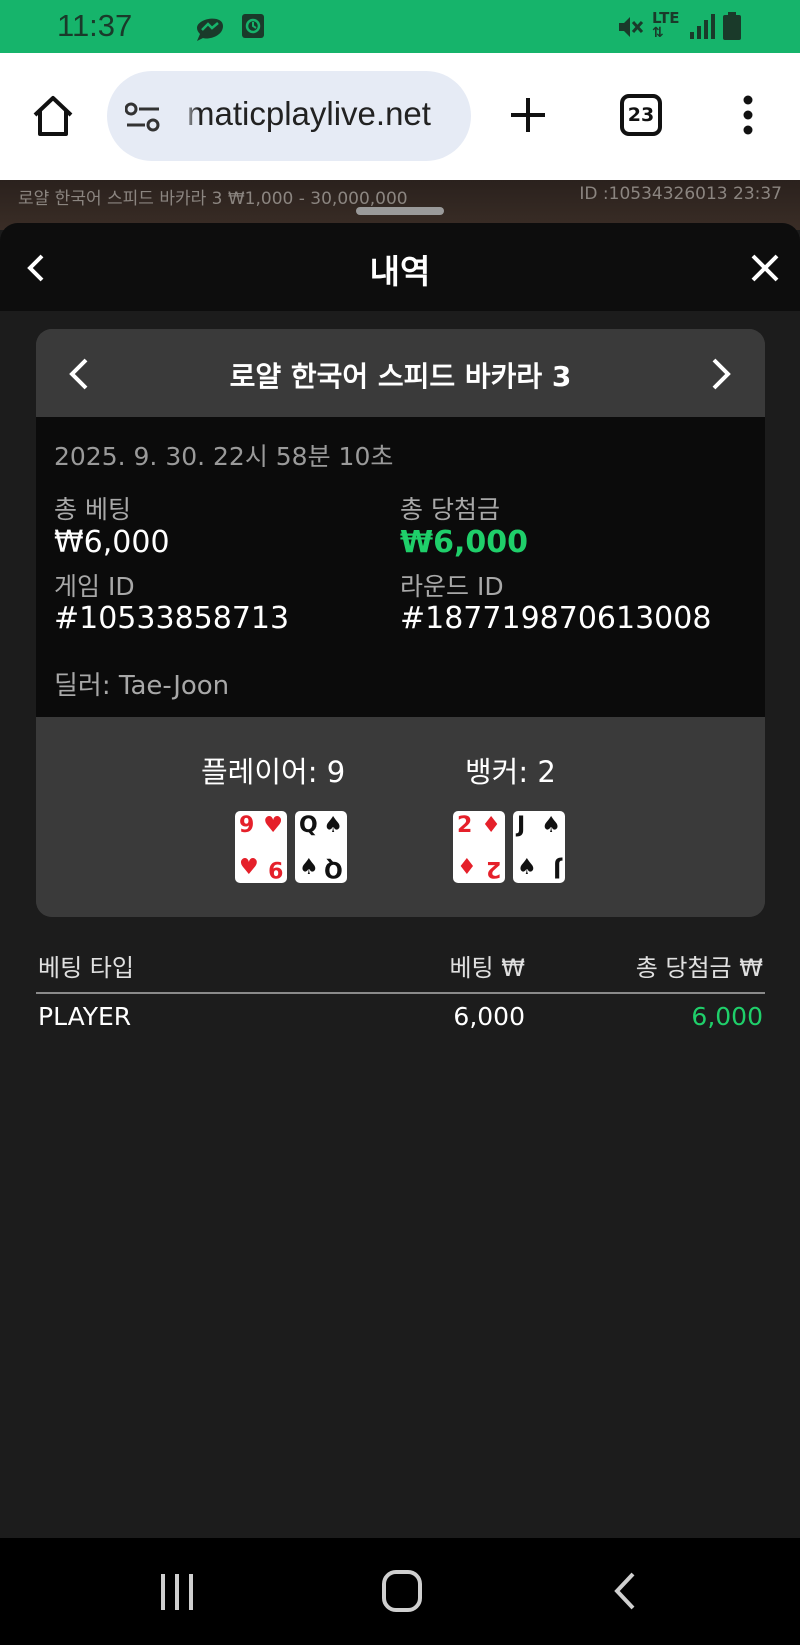  What do you see at coordinates (224, 456) in the screenshot?
I see `round-datetime: 2025. 9. 30. 22시 58분 10초` at bounding box center [224, 456].